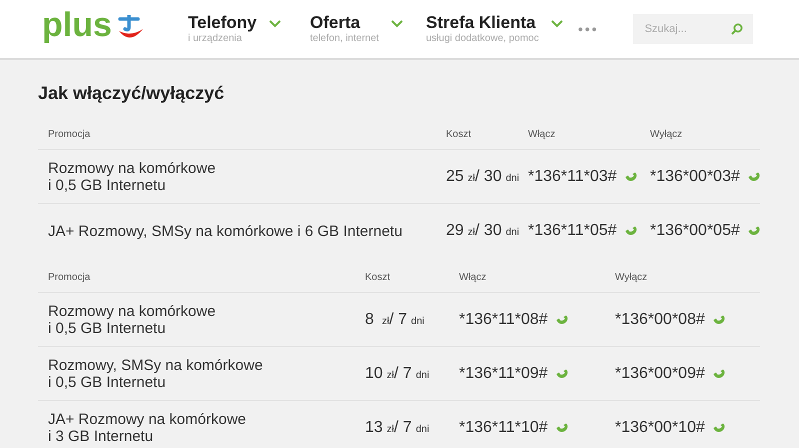 This screenshot has height=448, width=799. What do you see at coordinates (572, 231) in the screenshot?
I see `dial-code: *136*11*05#` at bounding box center [572, 231].